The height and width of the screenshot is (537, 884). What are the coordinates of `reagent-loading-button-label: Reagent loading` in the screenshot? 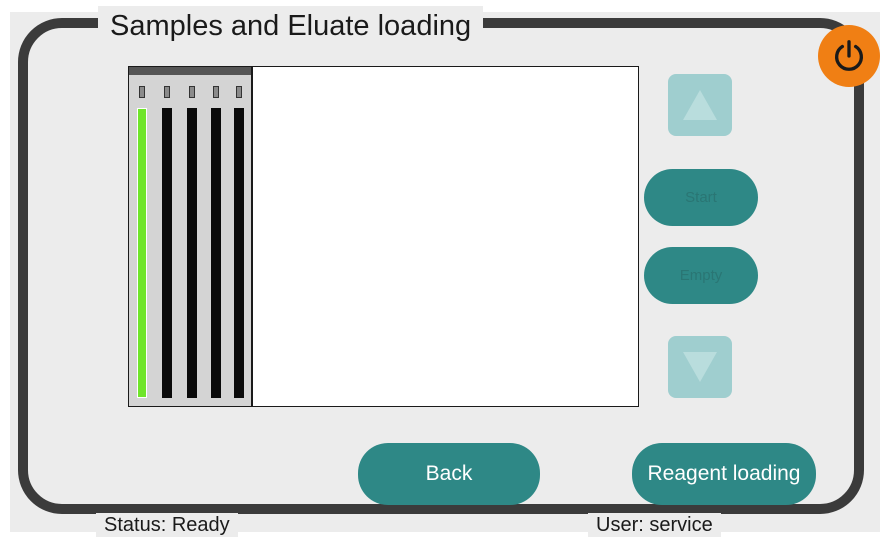 It's located at (724, 473).